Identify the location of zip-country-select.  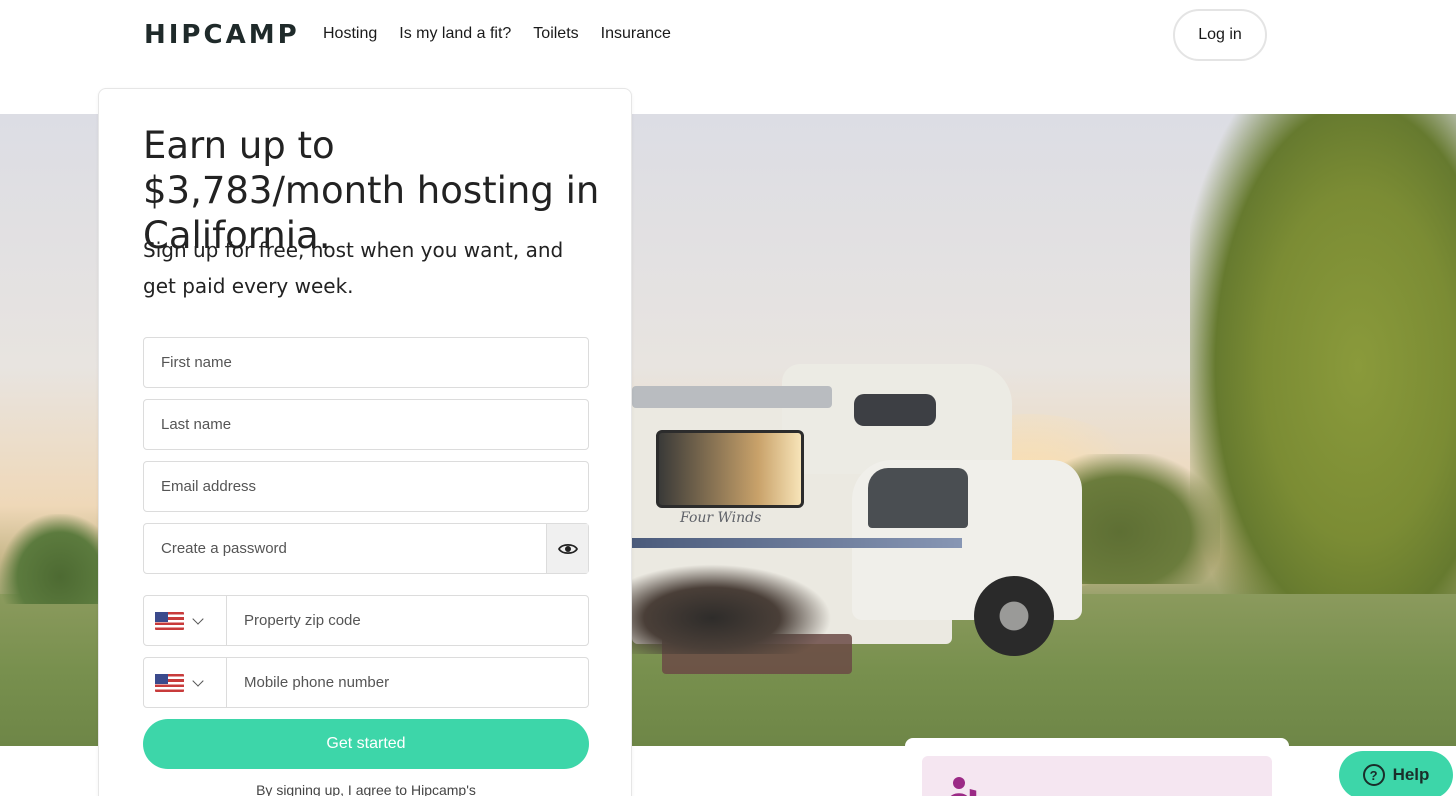
(185, 620).